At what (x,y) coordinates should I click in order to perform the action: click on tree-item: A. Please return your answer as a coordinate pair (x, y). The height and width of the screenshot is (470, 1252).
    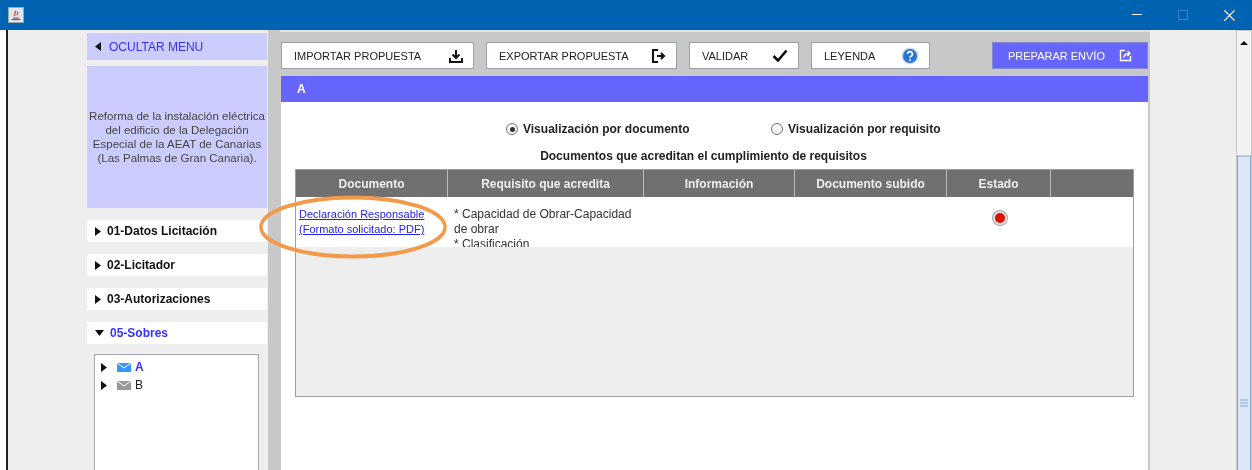
    Looking at the image, I should click on (139, 367).